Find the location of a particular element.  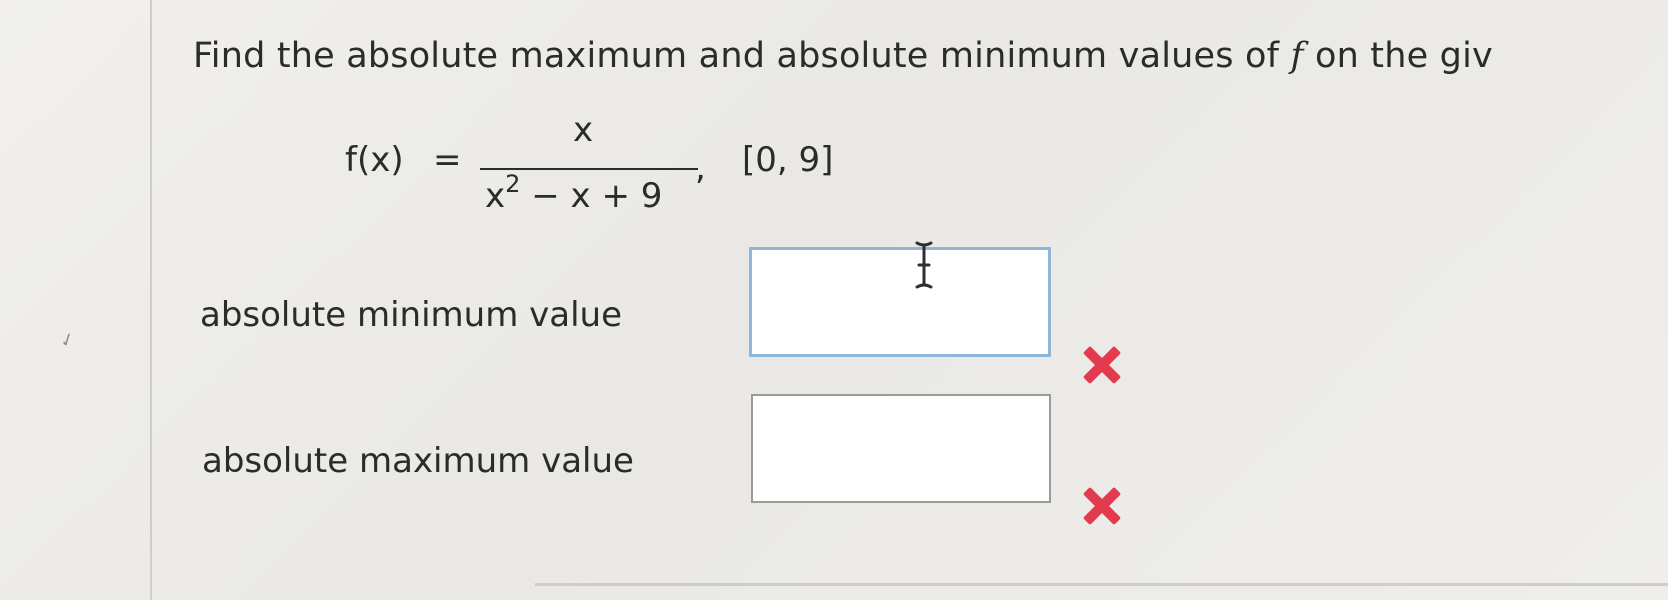

function-symbol: f is located at coordinates (1297, 56).